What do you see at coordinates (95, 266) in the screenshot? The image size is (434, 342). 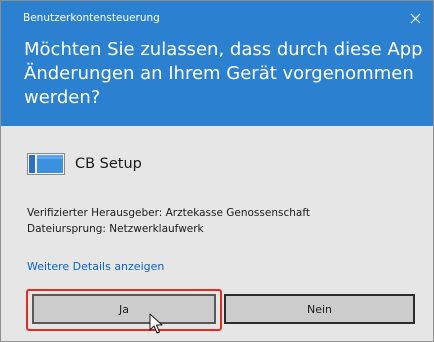 I see `more-details-link: Weitere Details anzeigen` at bounding box center [95, 266].